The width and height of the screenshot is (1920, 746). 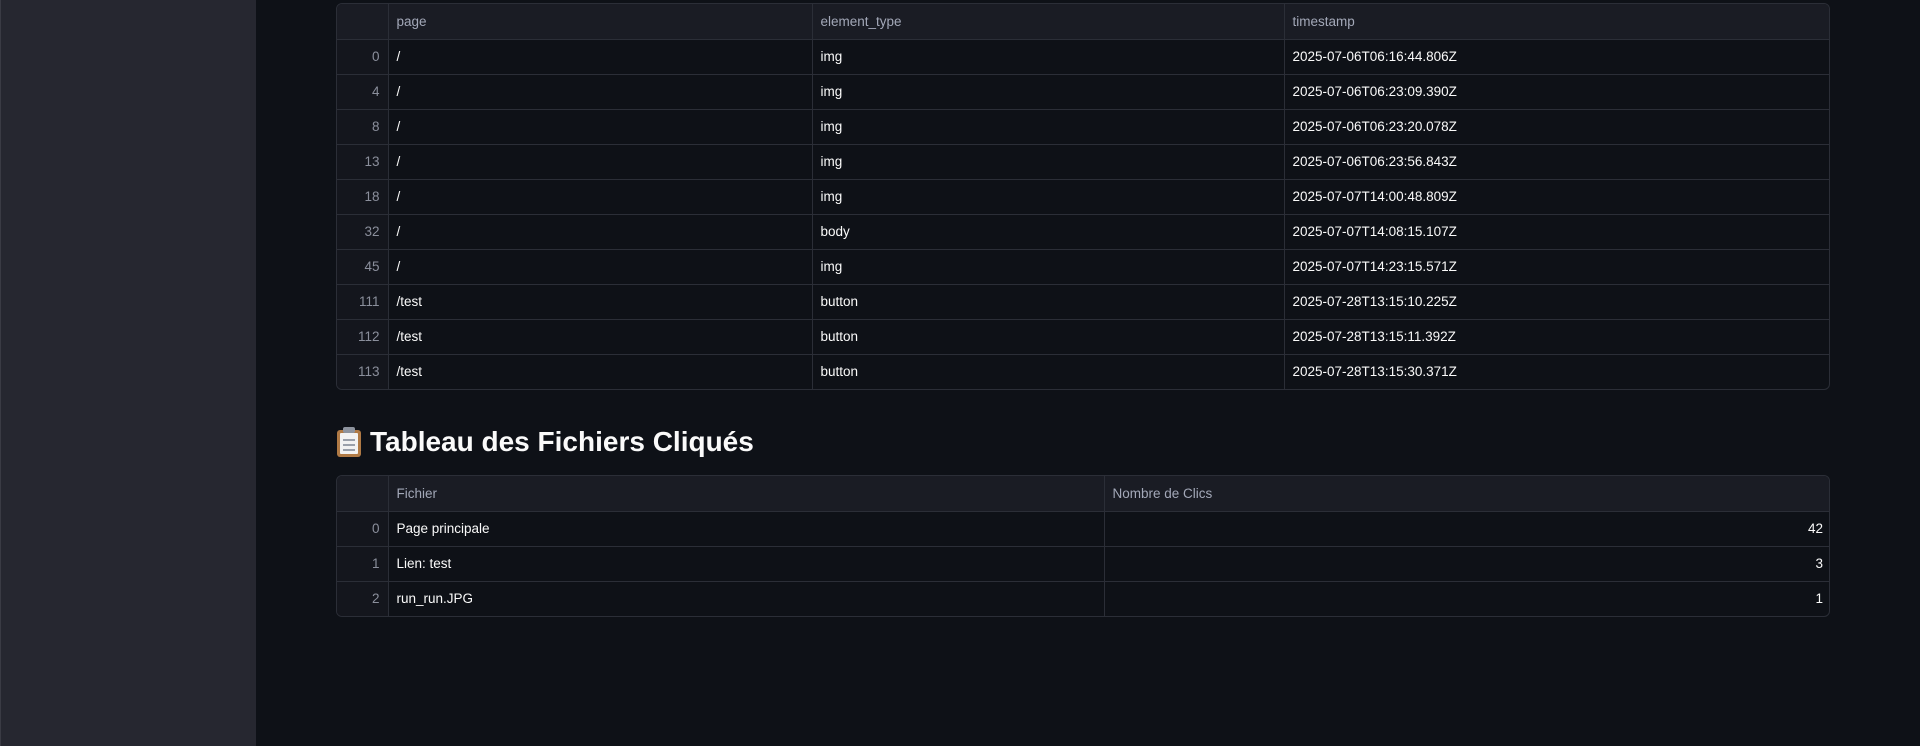 I want to click on cell-file: run_run.JPG, so click(x=746, y=598).